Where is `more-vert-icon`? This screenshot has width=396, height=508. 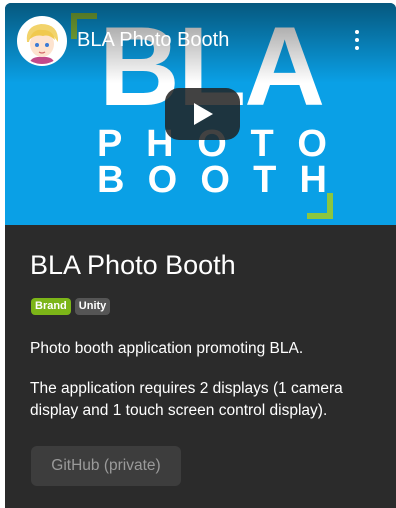
more-vert-icon is located at coordinates (357, 40).